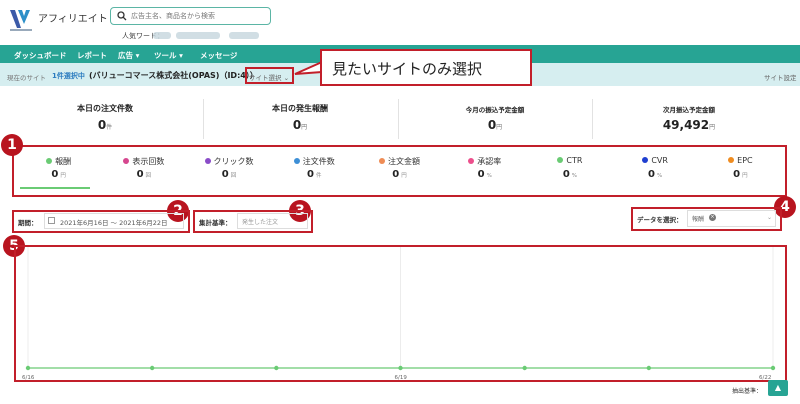 This screenshot has height=404, width=800. What do you see at coordinates (148, 161) in the screenshot?
I see `metric-name: 表示回数` at bounding box center [148, 161].